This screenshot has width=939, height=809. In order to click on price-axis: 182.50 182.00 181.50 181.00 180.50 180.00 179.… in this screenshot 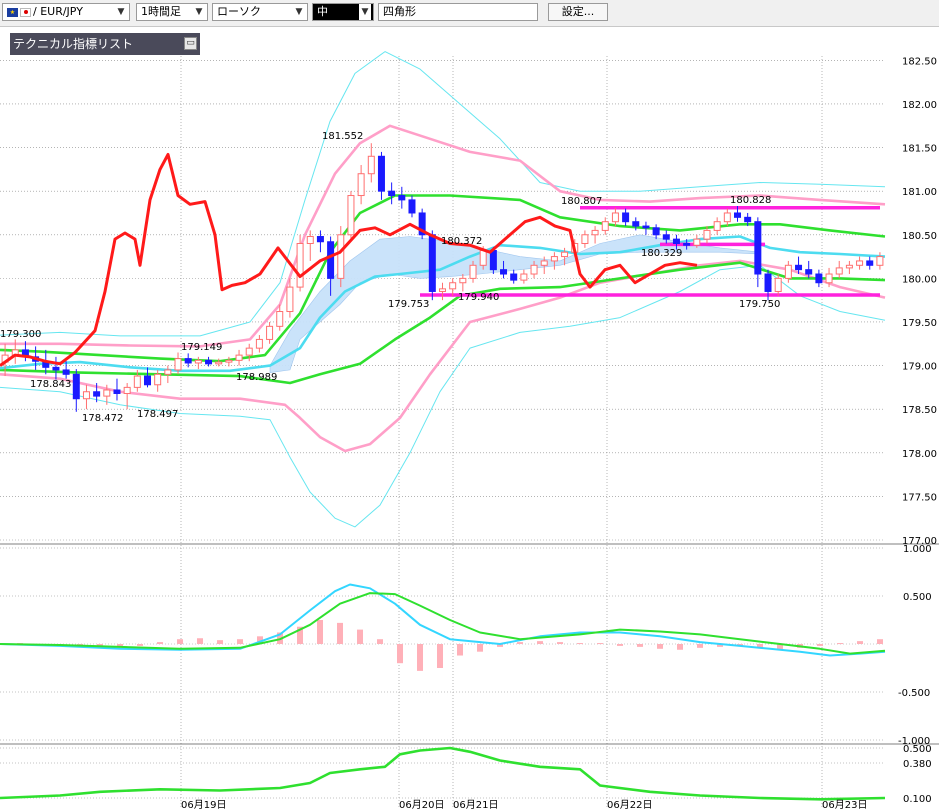, I will do `click(919, 301)`.